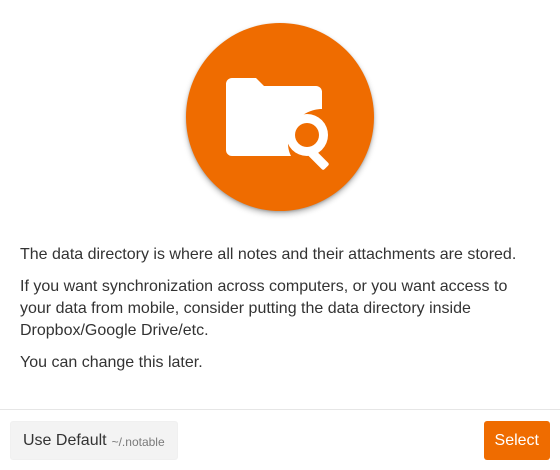 Image resolution: width=560 pixels, height=470 pixels. What do you see at coordinates (280, 439) in the screenshot?
I see `footer-toolbar: Use Default ~/.notable Select` at bounding box center [280, 439].